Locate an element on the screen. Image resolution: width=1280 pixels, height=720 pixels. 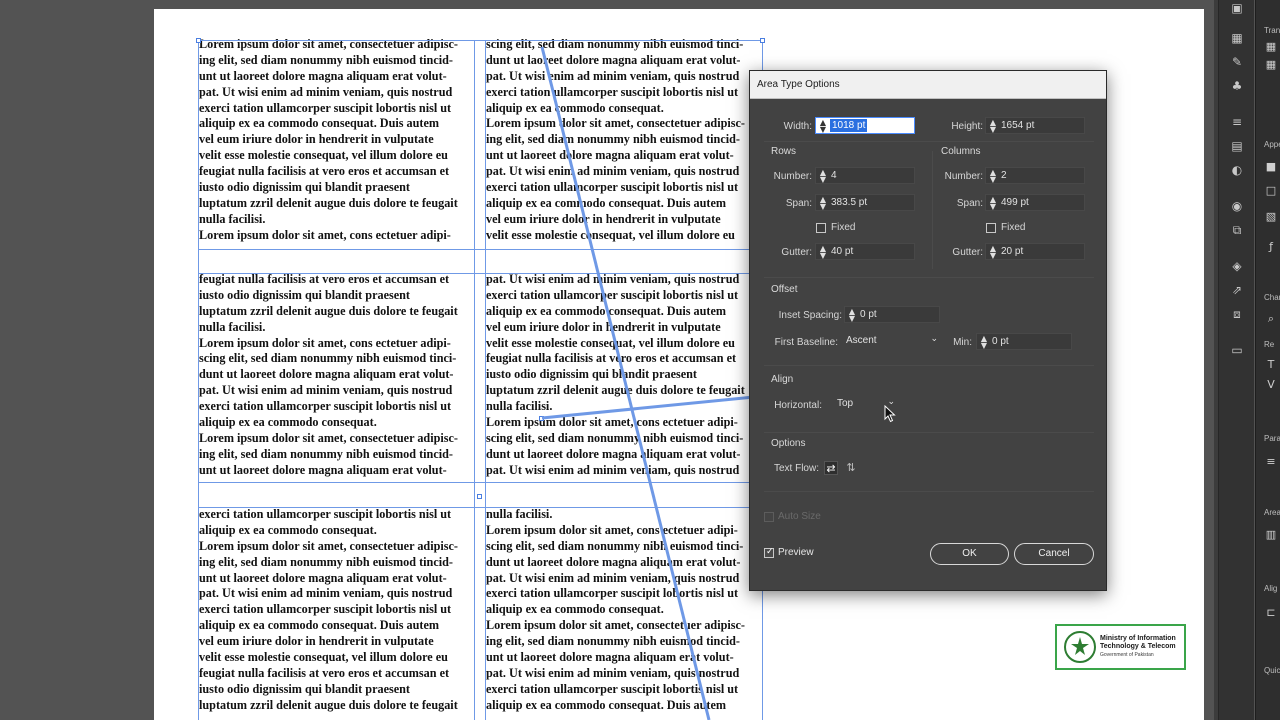
width-field: ▲ ▼ 1018 pt is located at coordinates (865, 125).